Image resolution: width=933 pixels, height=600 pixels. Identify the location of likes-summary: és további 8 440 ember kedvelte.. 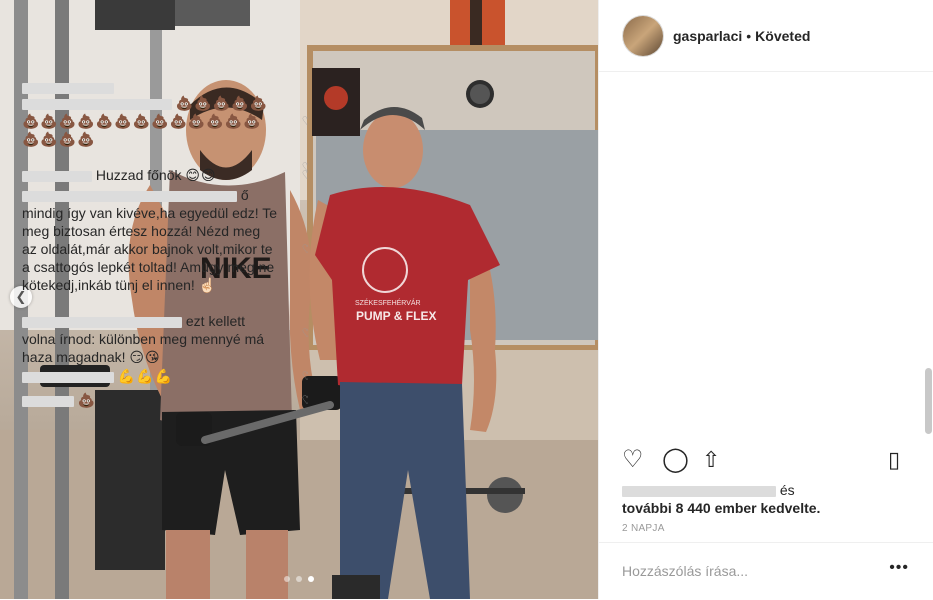
(767, 499).